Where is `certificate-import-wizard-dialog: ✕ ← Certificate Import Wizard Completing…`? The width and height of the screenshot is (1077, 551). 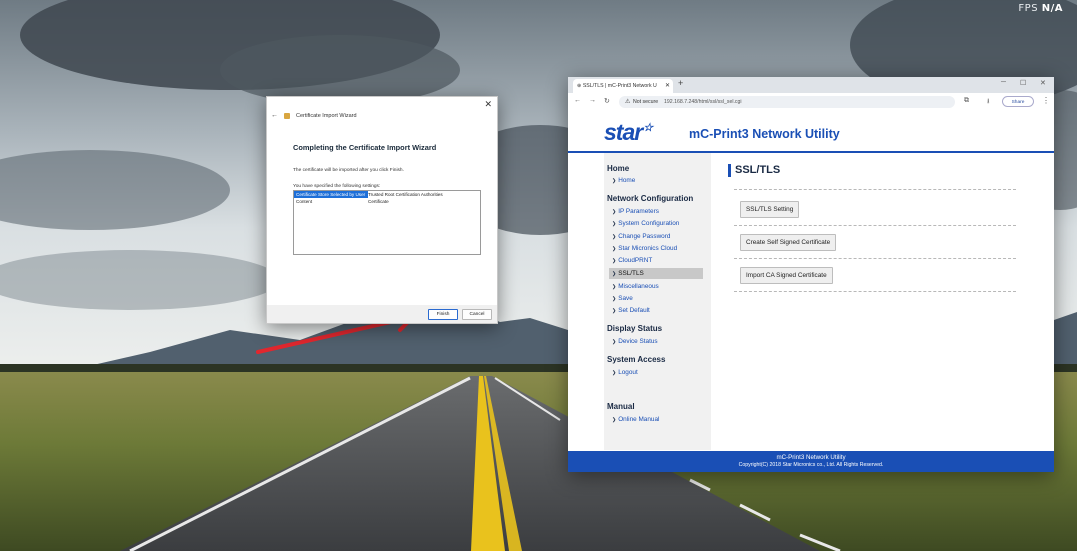
certificate-import-wizard-dialog: ✕ ← Certificate Import Wizard Completing… is located at coordinates (382, 210).